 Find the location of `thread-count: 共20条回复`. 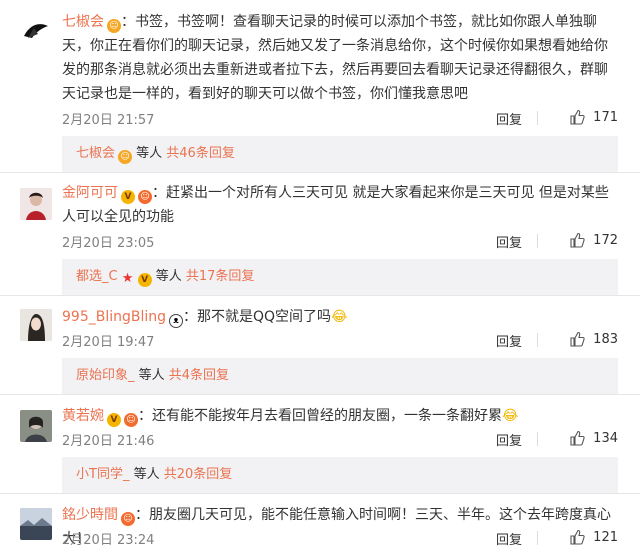

thread-count: 共20条回复 is located at coordinates (198, 474).